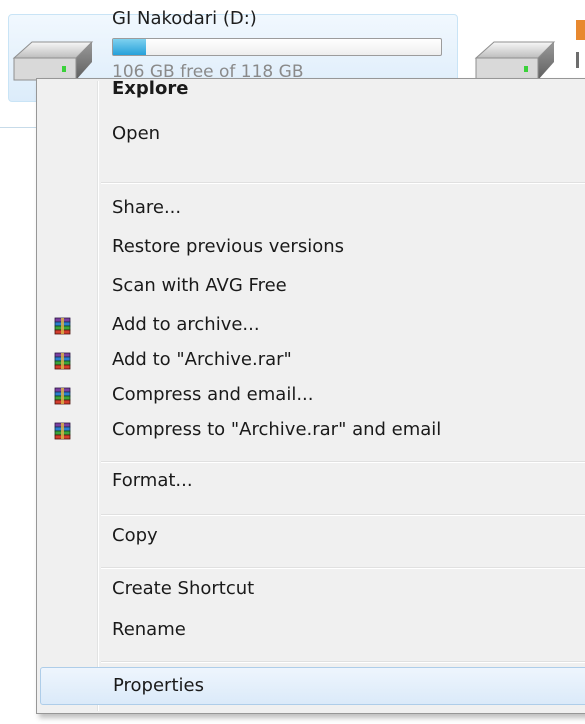  What do you see at coordinates (202, 359) in the screenshot?
I see `menu-item-label: Add to "Archive.rar"` at bounding box center [202, 359].